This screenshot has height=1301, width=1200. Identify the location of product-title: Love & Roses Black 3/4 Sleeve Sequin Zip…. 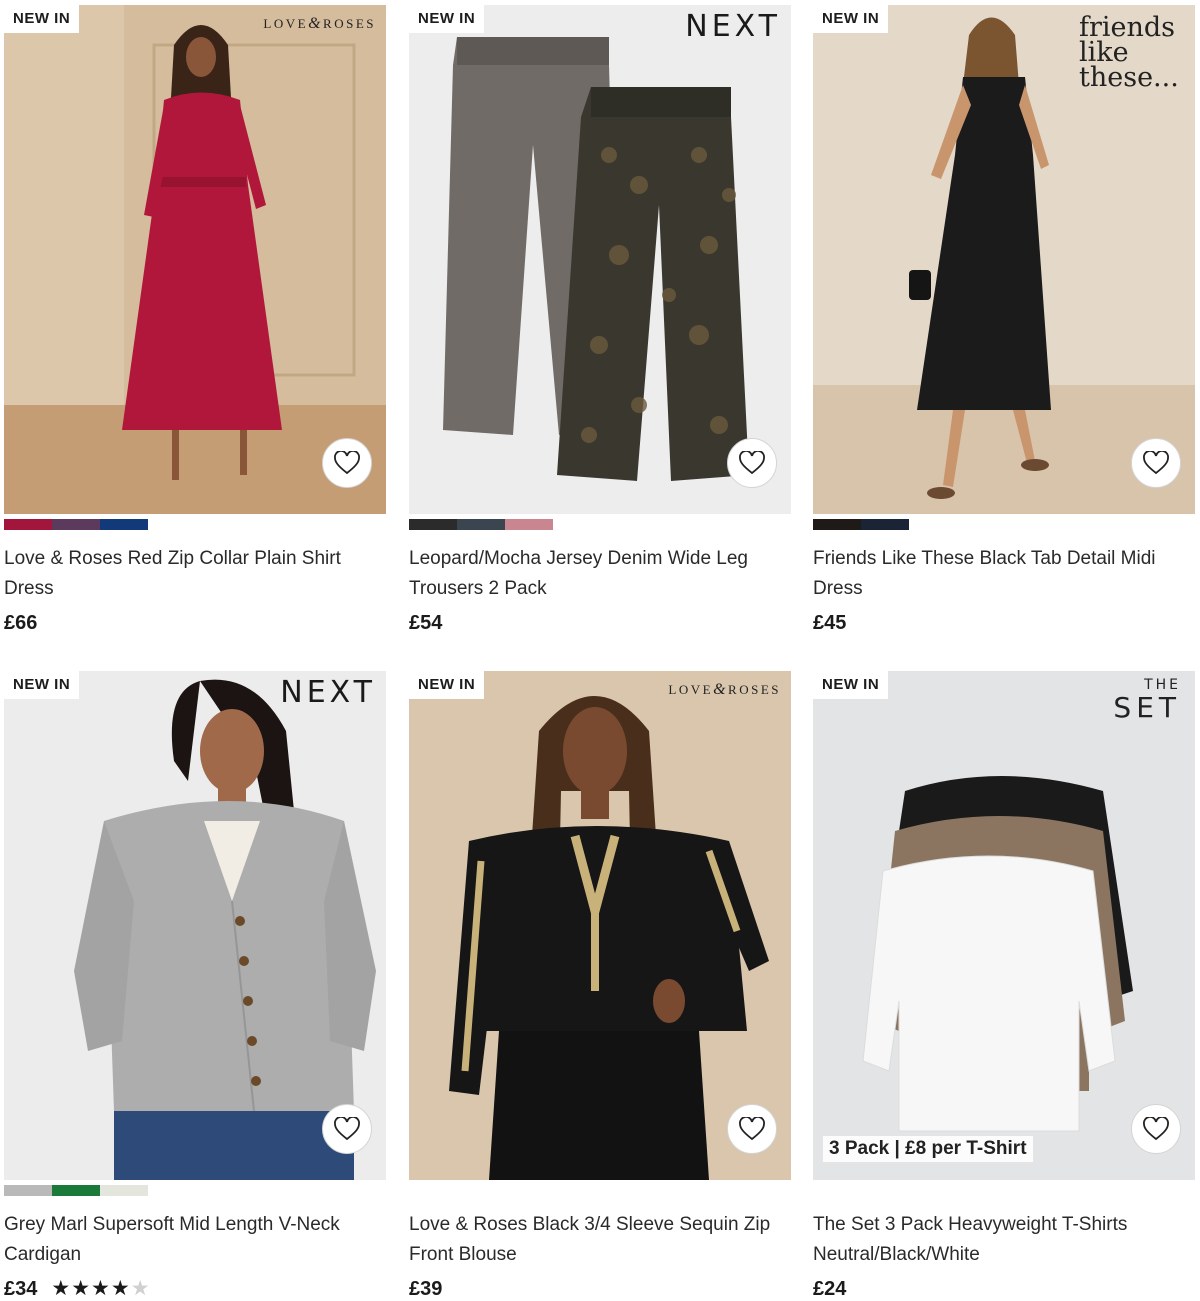
(595, 1240).